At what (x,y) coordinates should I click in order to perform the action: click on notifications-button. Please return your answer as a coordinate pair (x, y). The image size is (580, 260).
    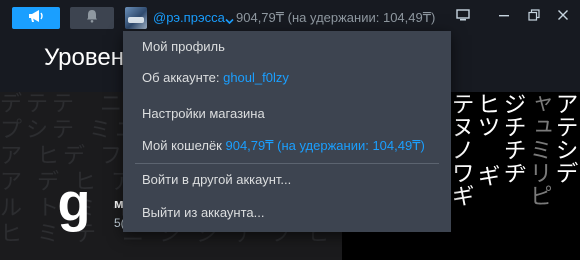
    Looking at the image, I should click on (92, 18).